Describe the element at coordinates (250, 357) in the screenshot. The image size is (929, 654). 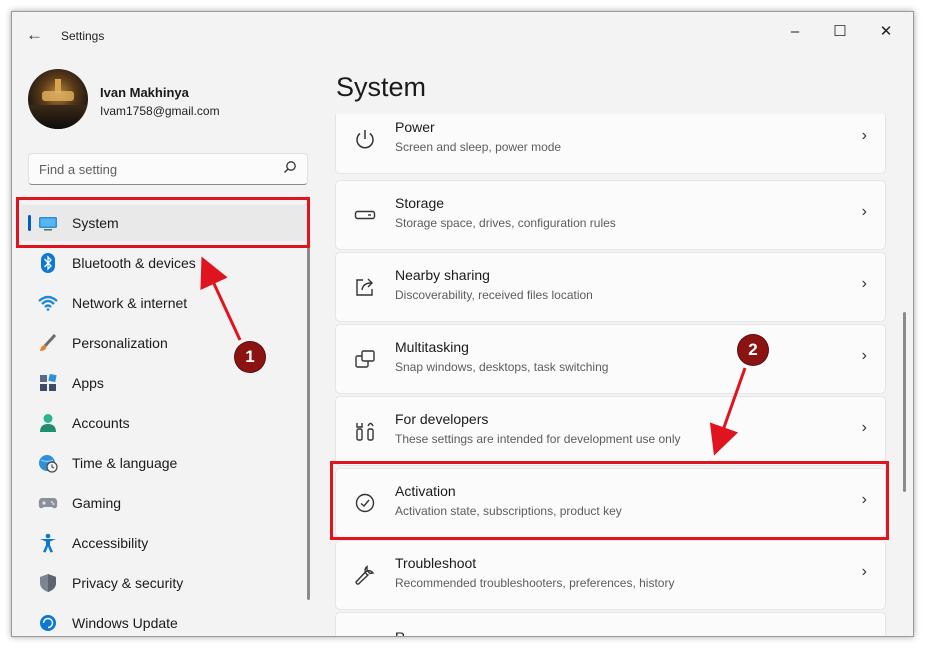
I see `annotation-badge-1: 1` at that location.